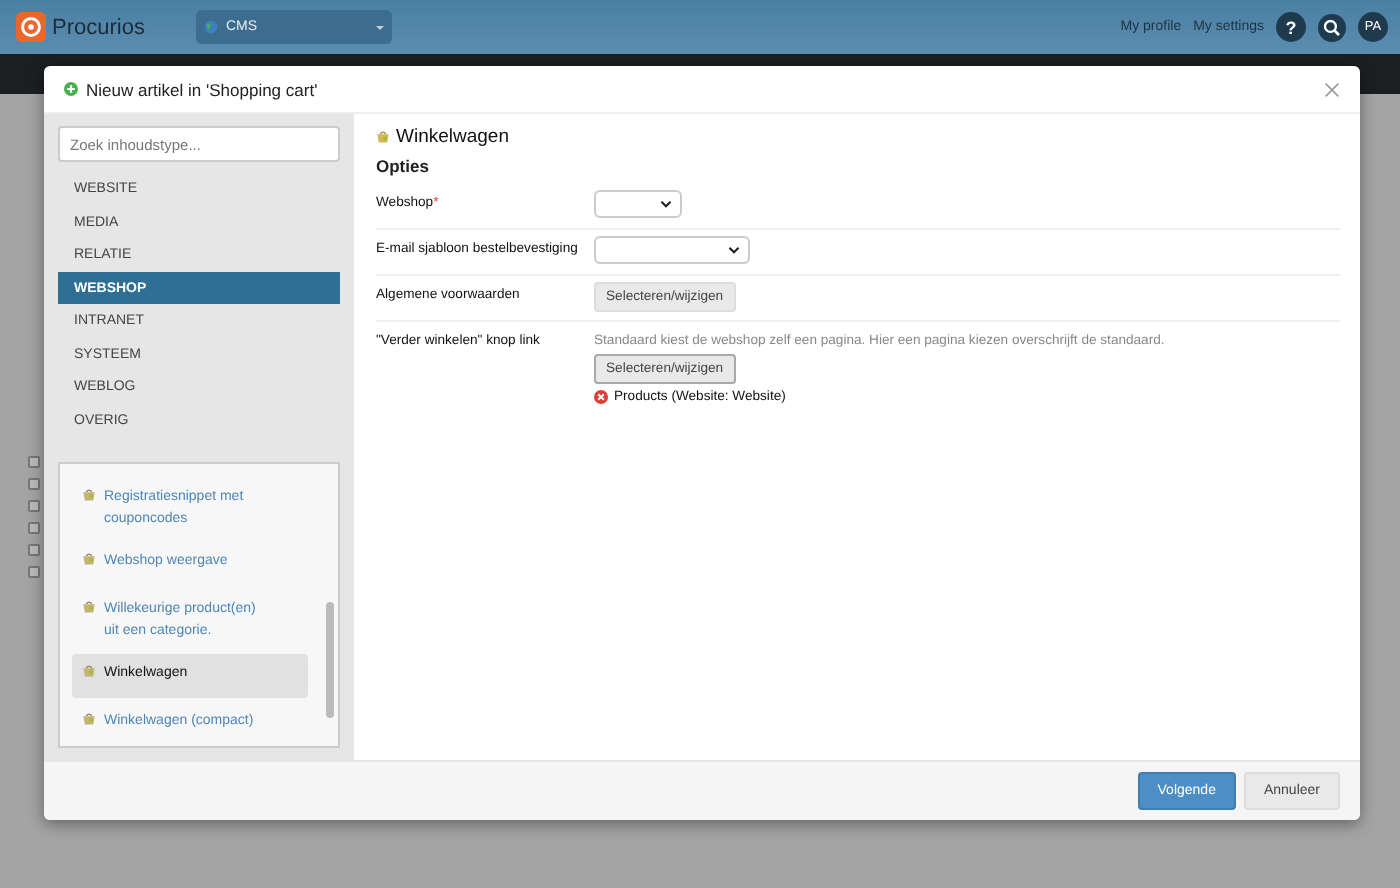 The image size is (1400, 888). Describe the element at coordinates (211, 27) in the screenshot. I see `globe-icon` at that location.